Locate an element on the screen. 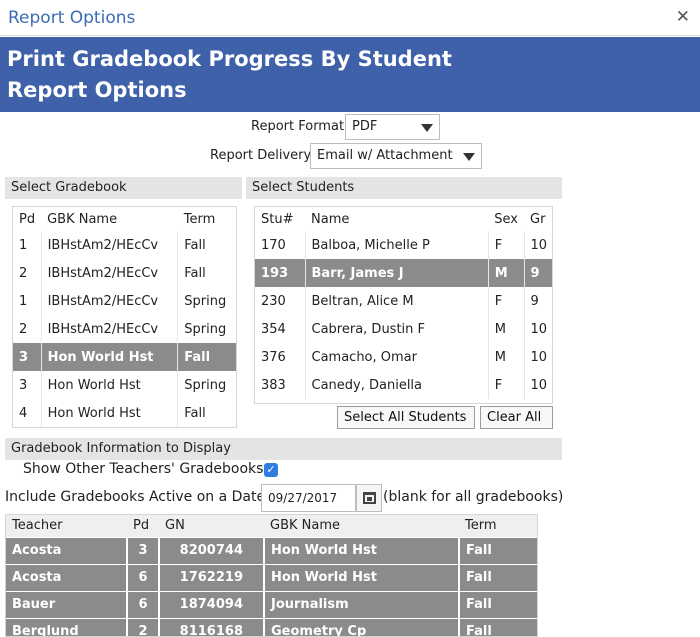 This screenshot has height=637, width=700. cell-name: Camacho, Omar is located at coordinates (396, 357).